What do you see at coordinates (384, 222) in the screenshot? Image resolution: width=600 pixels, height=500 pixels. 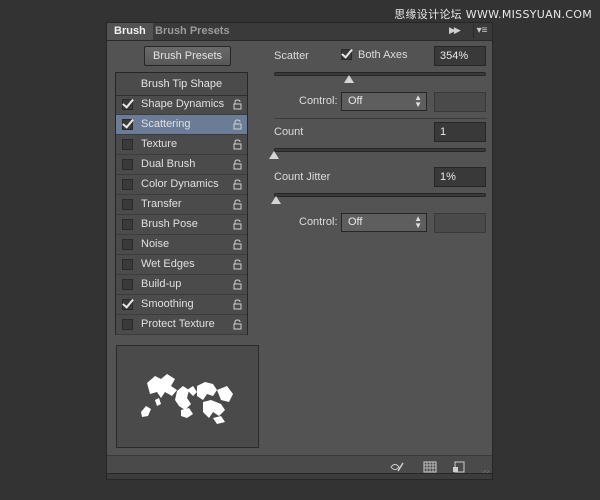 I see `count-jitter-control-select: Off ▲ ▼` at bounding box center [384, 222].